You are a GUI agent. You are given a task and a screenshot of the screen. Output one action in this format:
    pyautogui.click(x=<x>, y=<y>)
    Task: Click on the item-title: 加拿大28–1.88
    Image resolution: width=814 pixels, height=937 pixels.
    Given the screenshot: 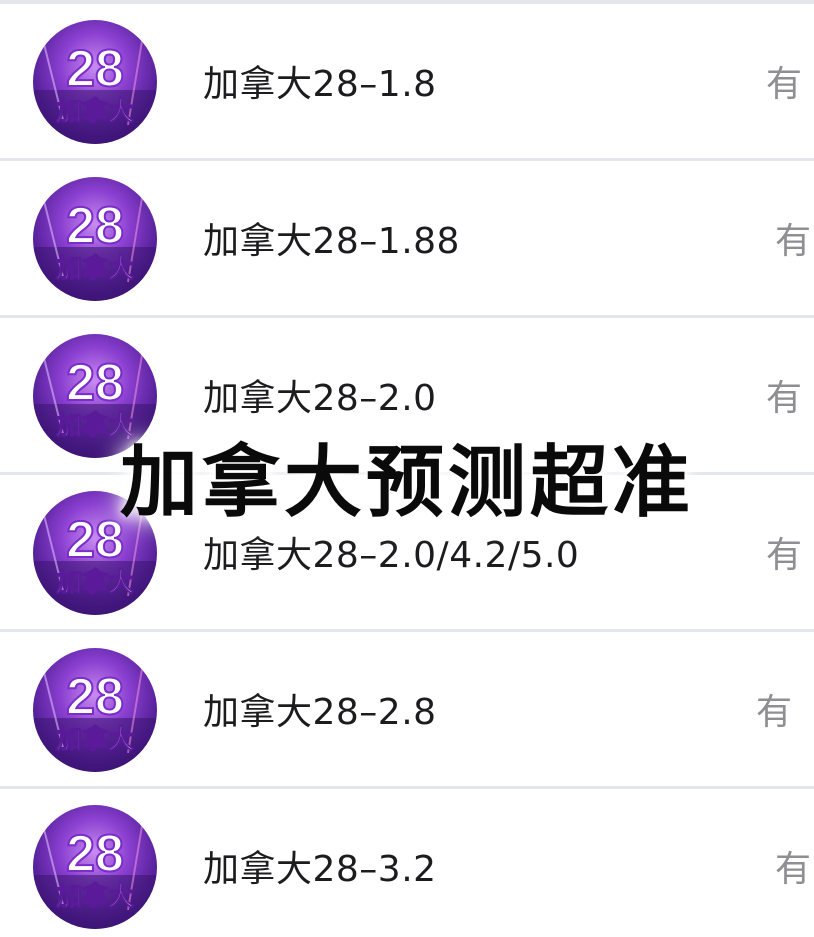 What is the action you would take?
    pyautogui.click(x=331, y=241)
    